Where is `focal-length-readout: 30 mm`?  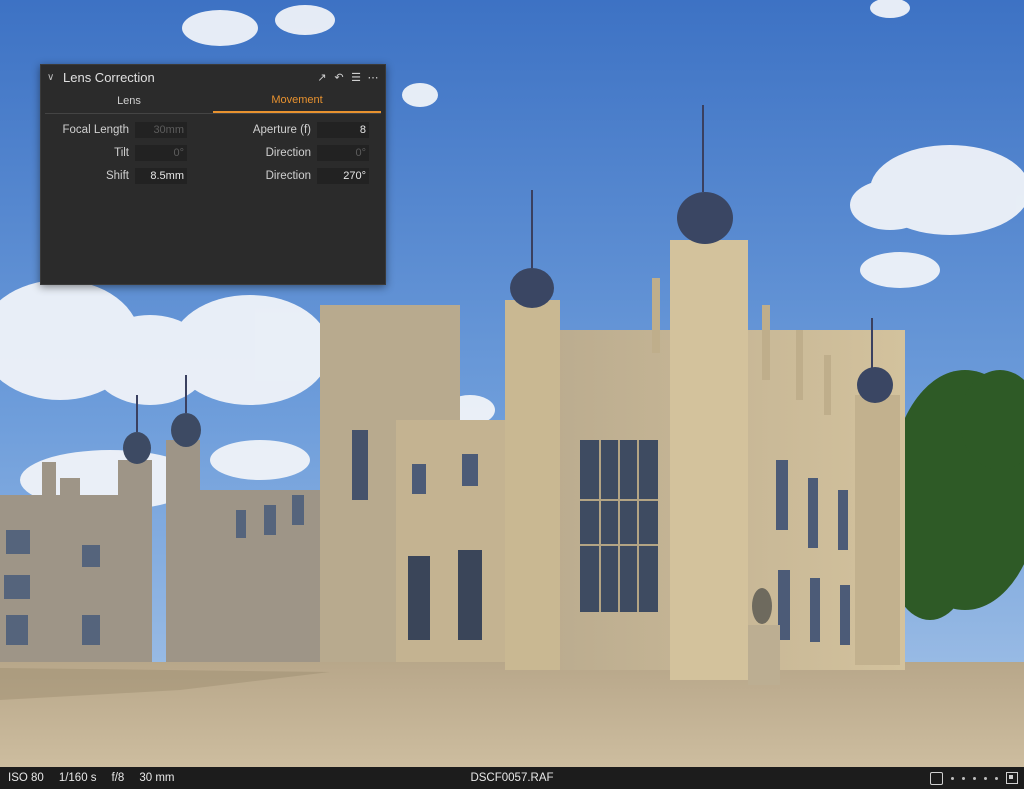
focal-length-readout: 30 mm is located at coordinates (157, 778).